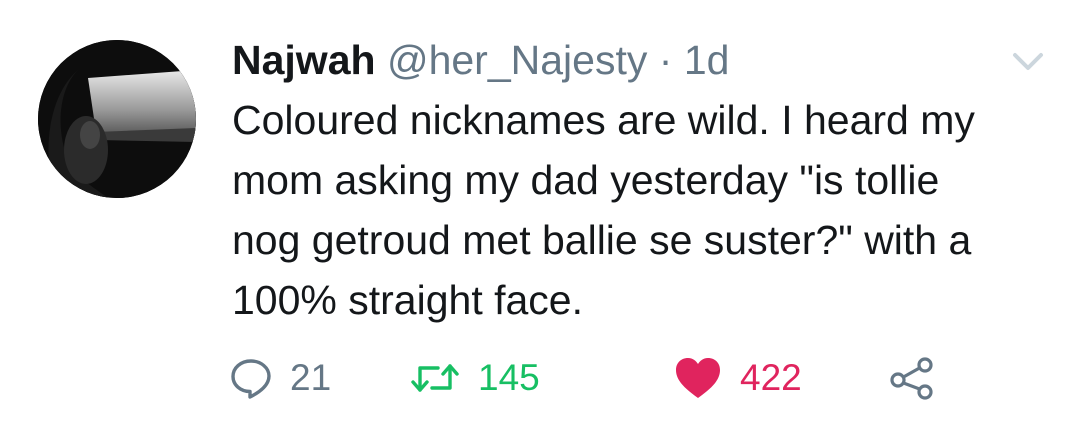 The image size is (1080, 433). I want to click on reply-button: 21, so click(280, 378).